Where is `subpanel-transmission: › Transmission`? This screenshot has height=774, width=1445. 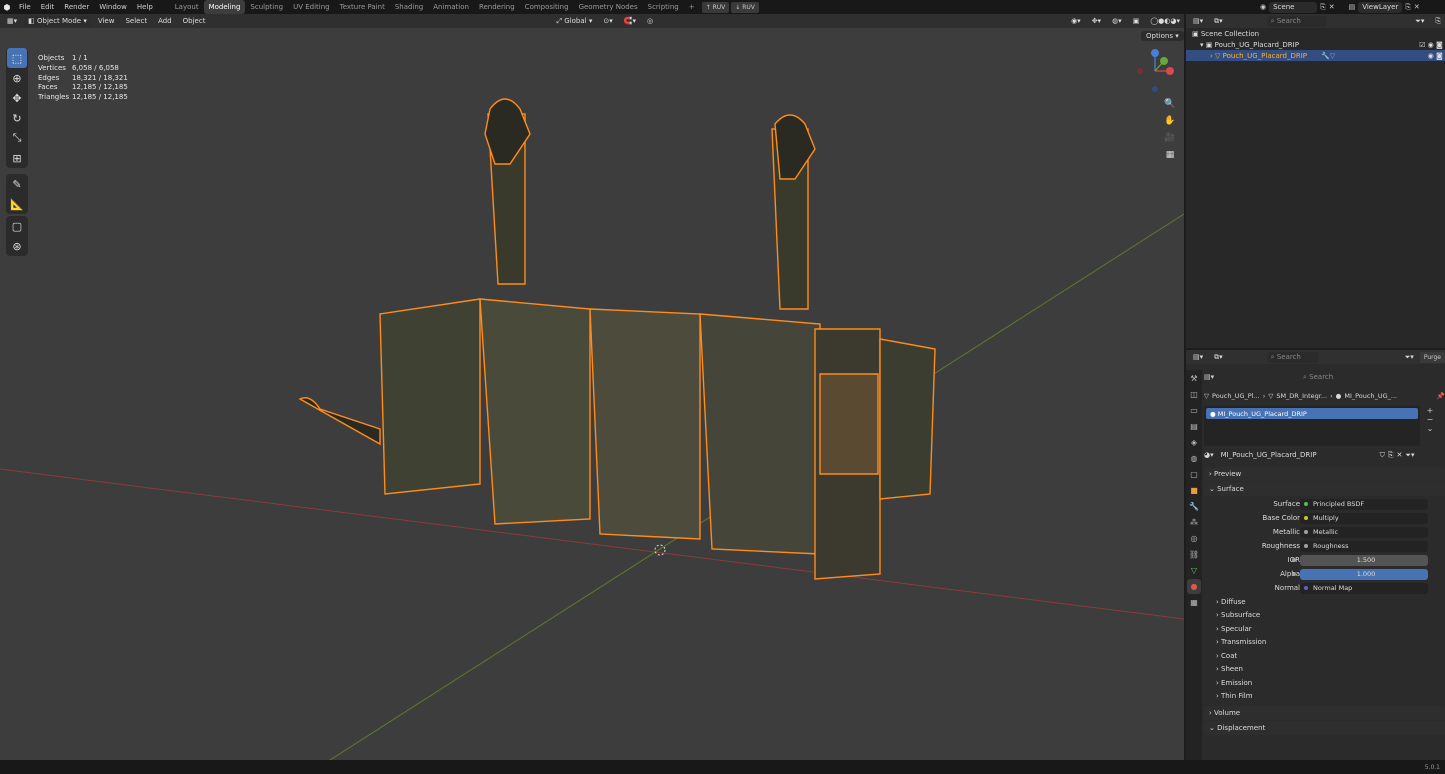 subpanel-transmission: › Transmission is located at coordinates (1324, 643).